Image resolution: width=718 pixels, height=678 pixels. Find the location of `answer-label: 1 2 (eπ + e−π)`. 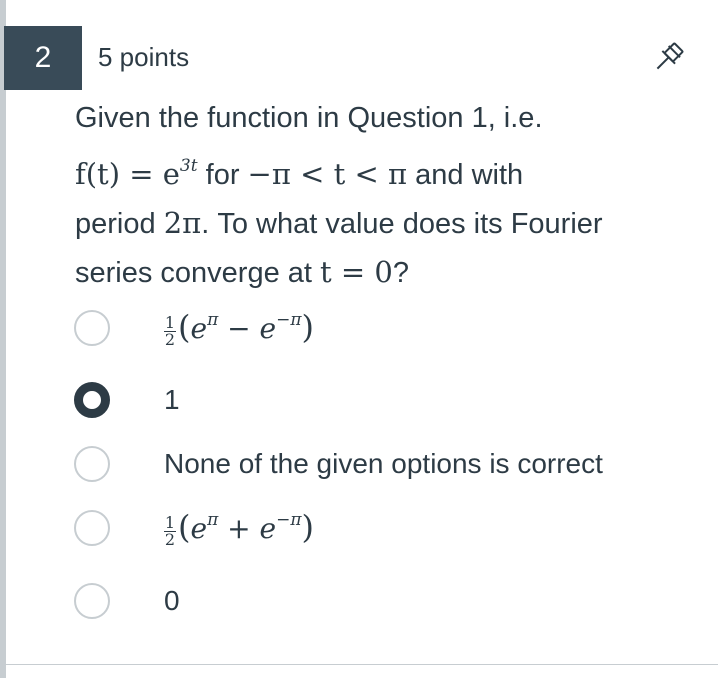

answer-label: 1 2 (eπ + e−π) is located at coordinates (239, 527).